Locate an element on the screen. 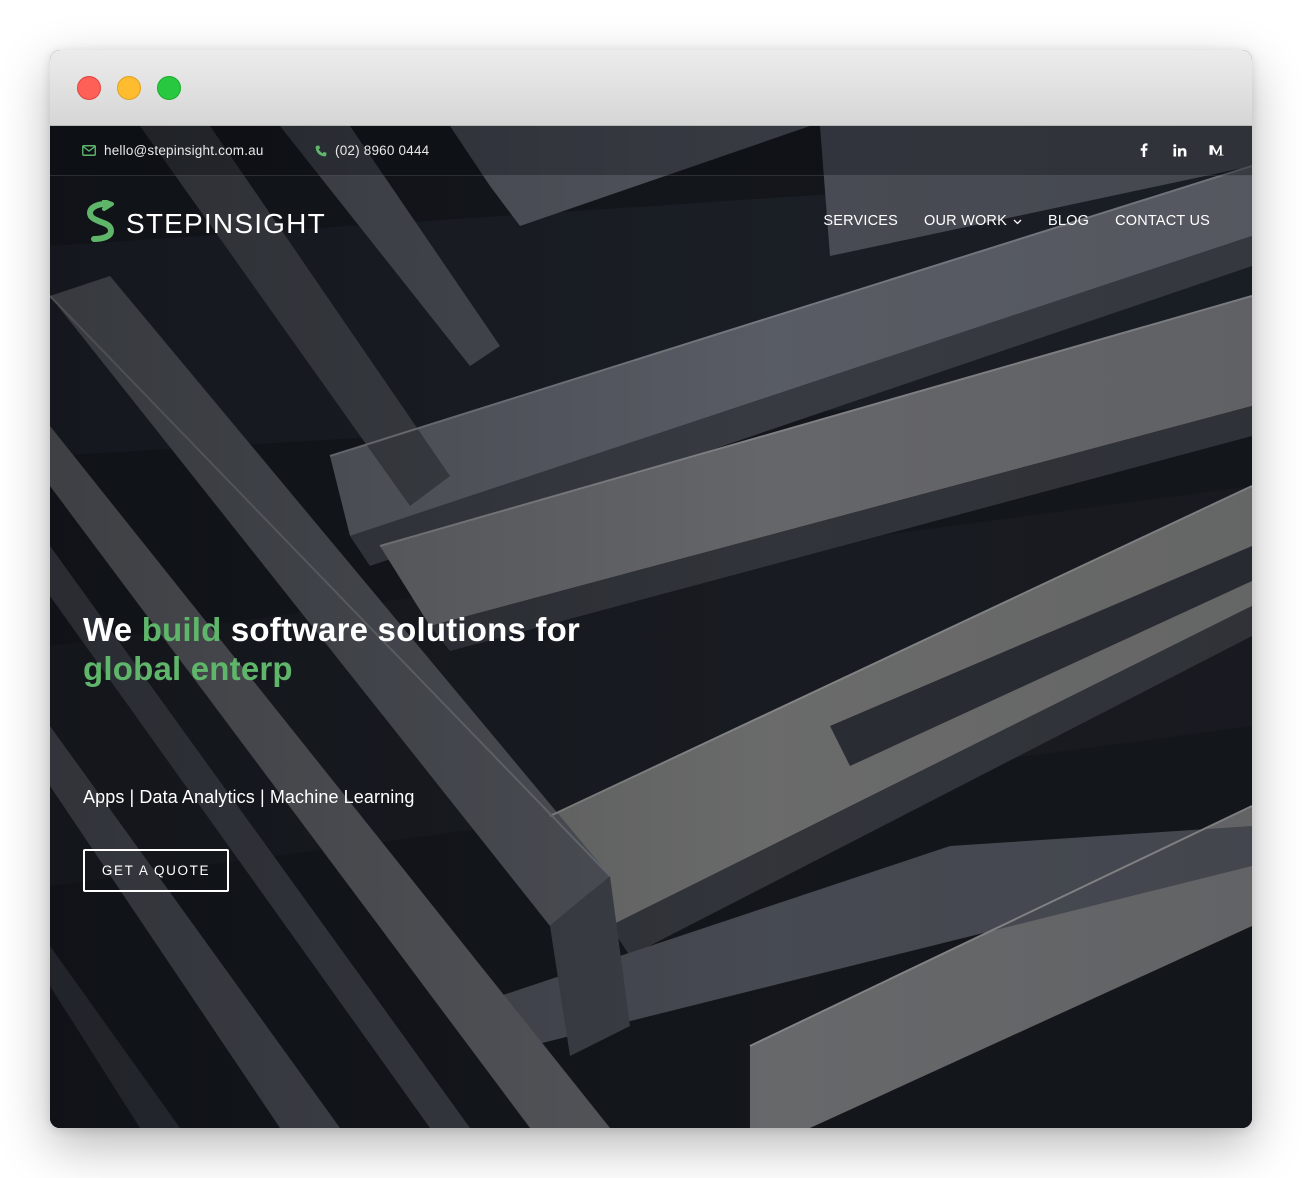  nav-our-work-label: OUR WORK is located at coordinates (965, 221).